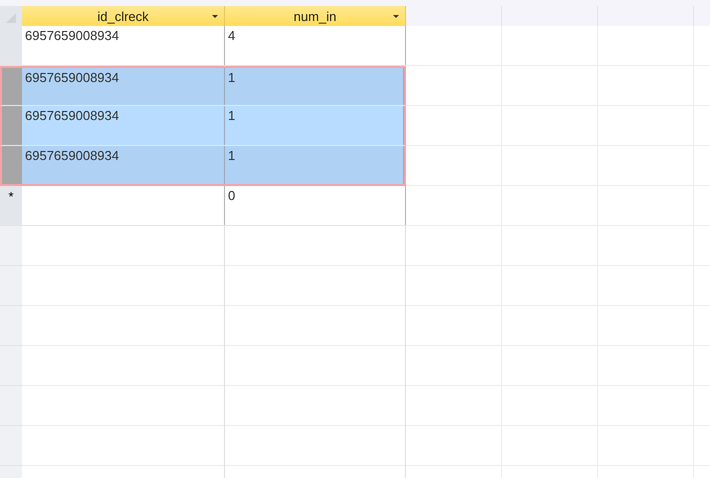  I want to click on select-all-corner, so click(11, 16).